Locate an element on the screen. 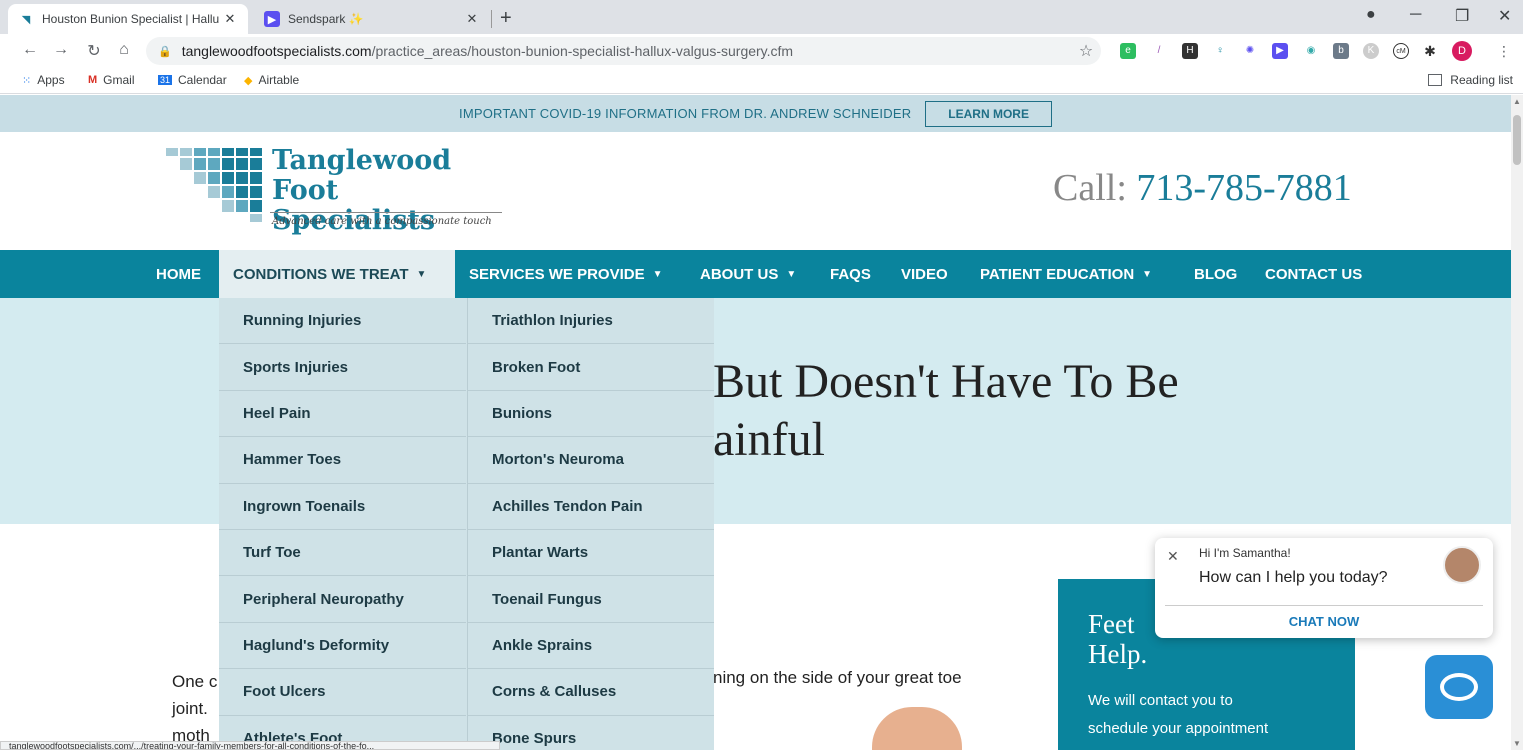  dropdown-item: Turf Toe is located at coordinates (342, 553).